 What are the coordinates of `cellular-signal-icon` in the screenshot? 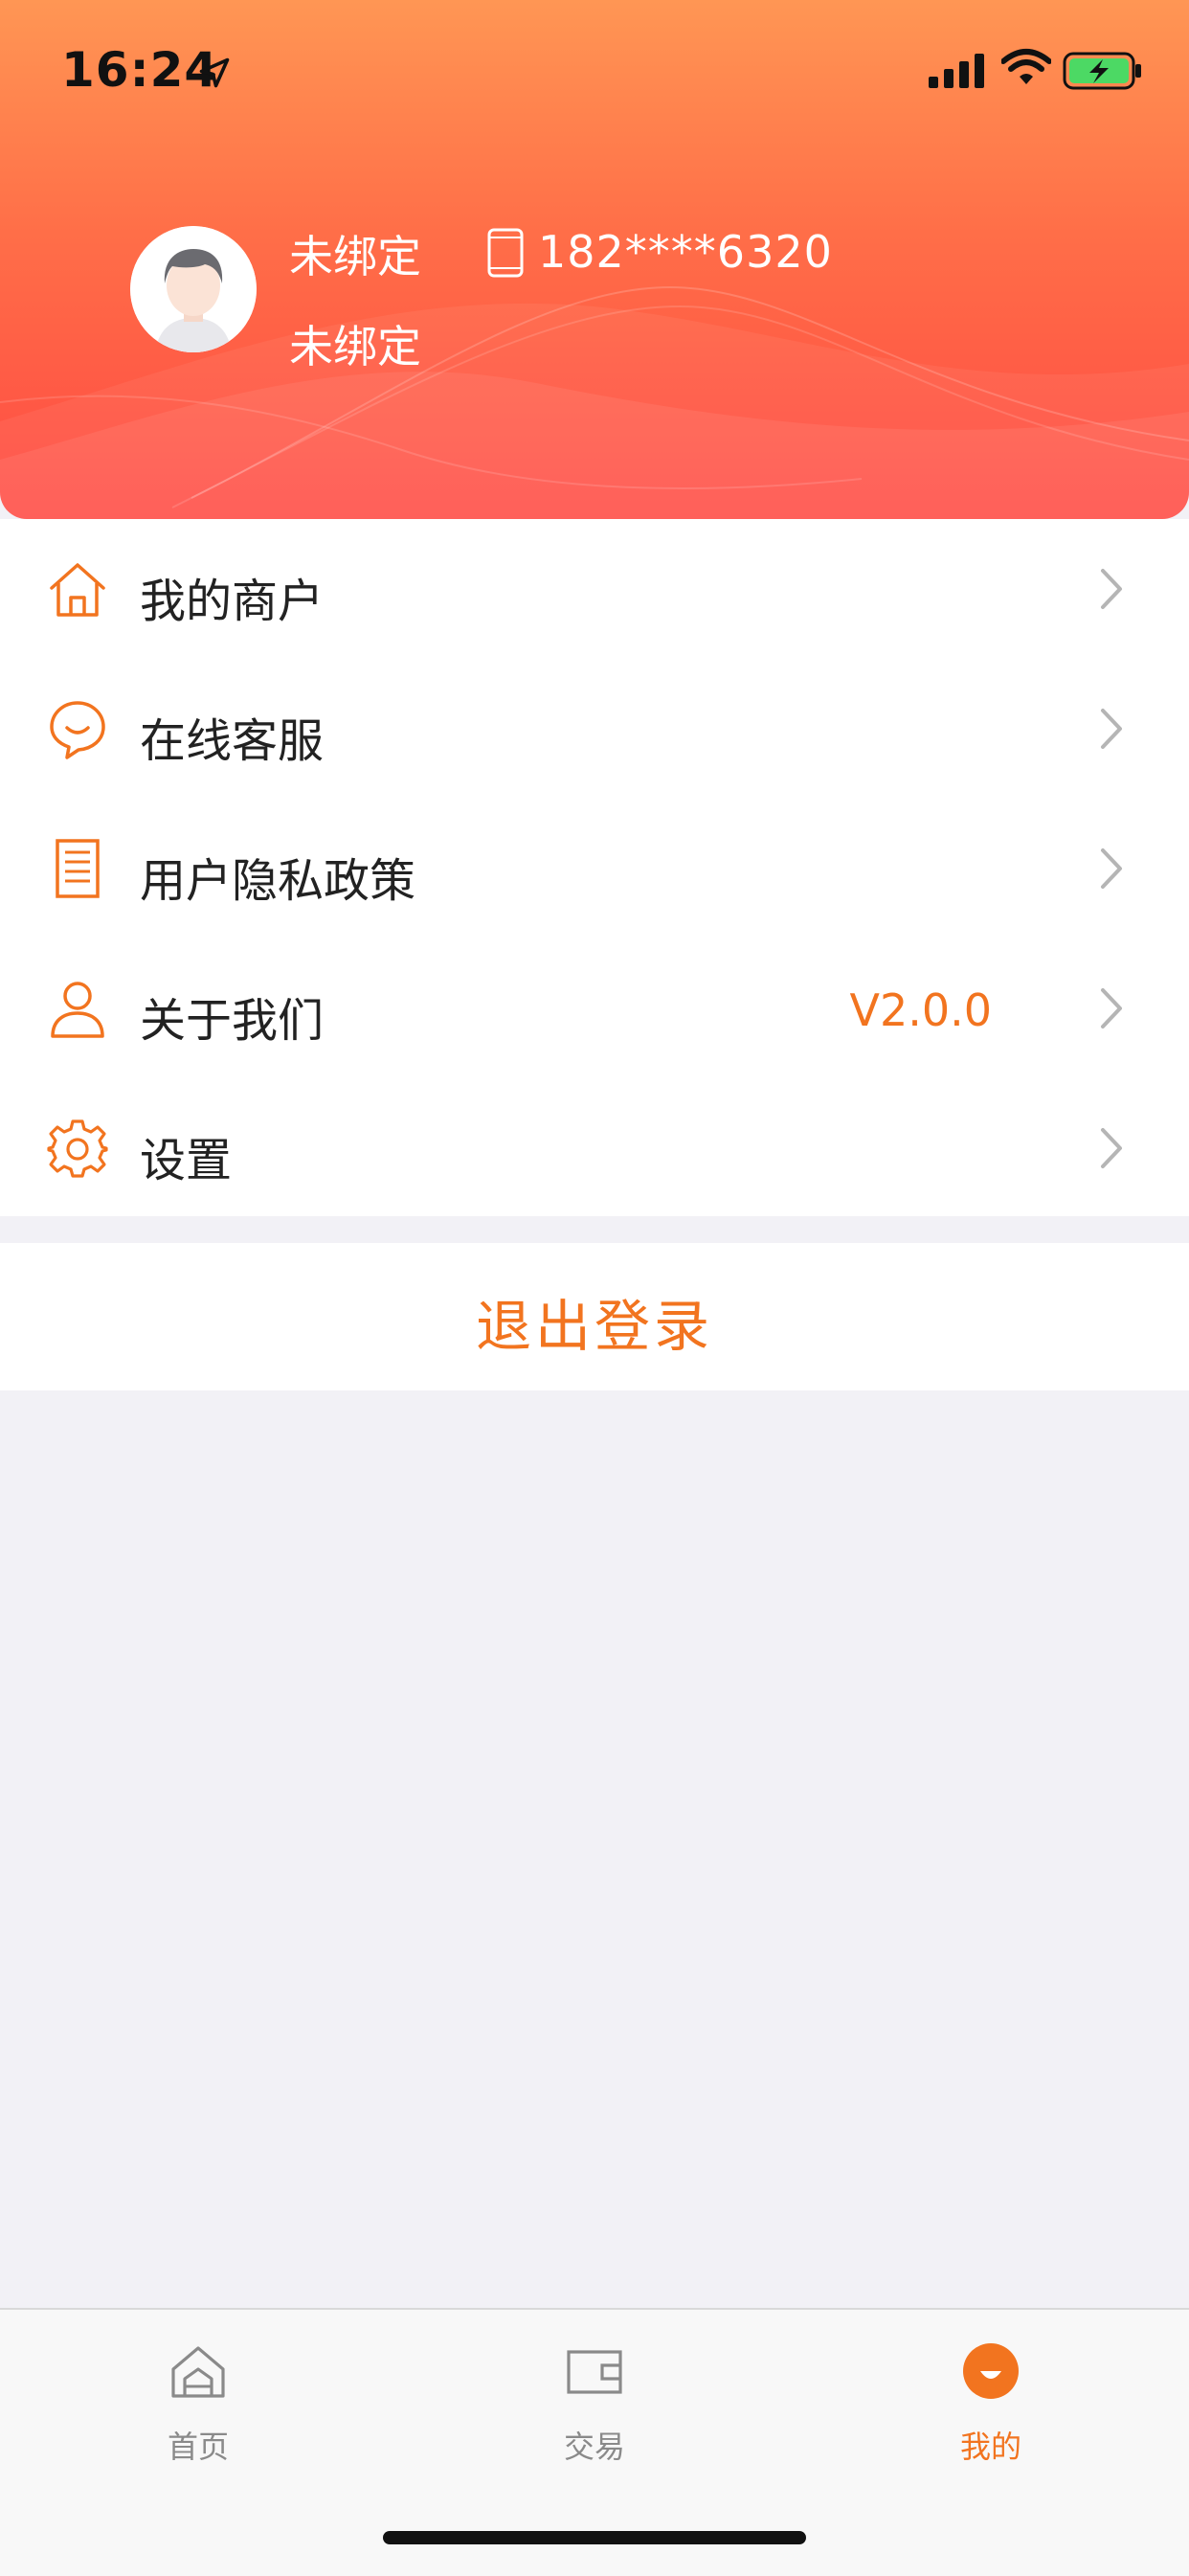 It's located at (956, 71).